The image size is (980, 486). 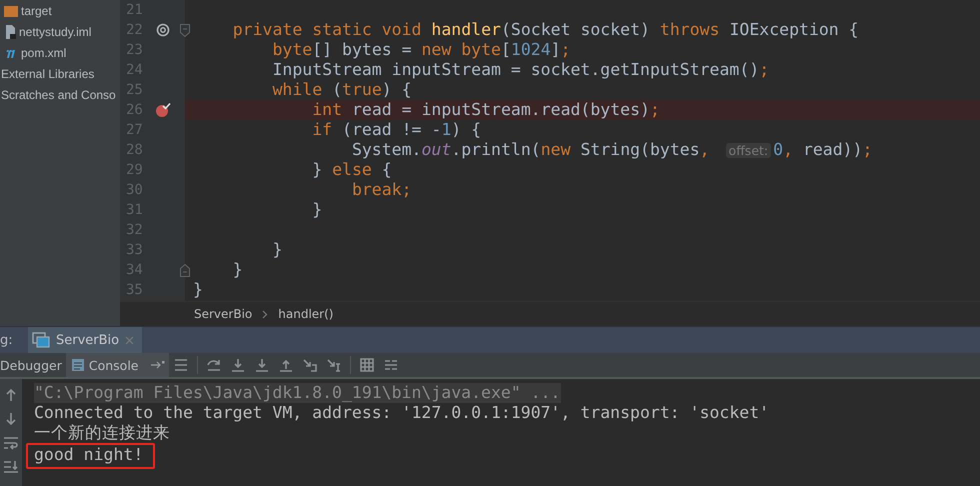 I want to click on console-line: 一个新的连接进来, so click(x=102, y=433).